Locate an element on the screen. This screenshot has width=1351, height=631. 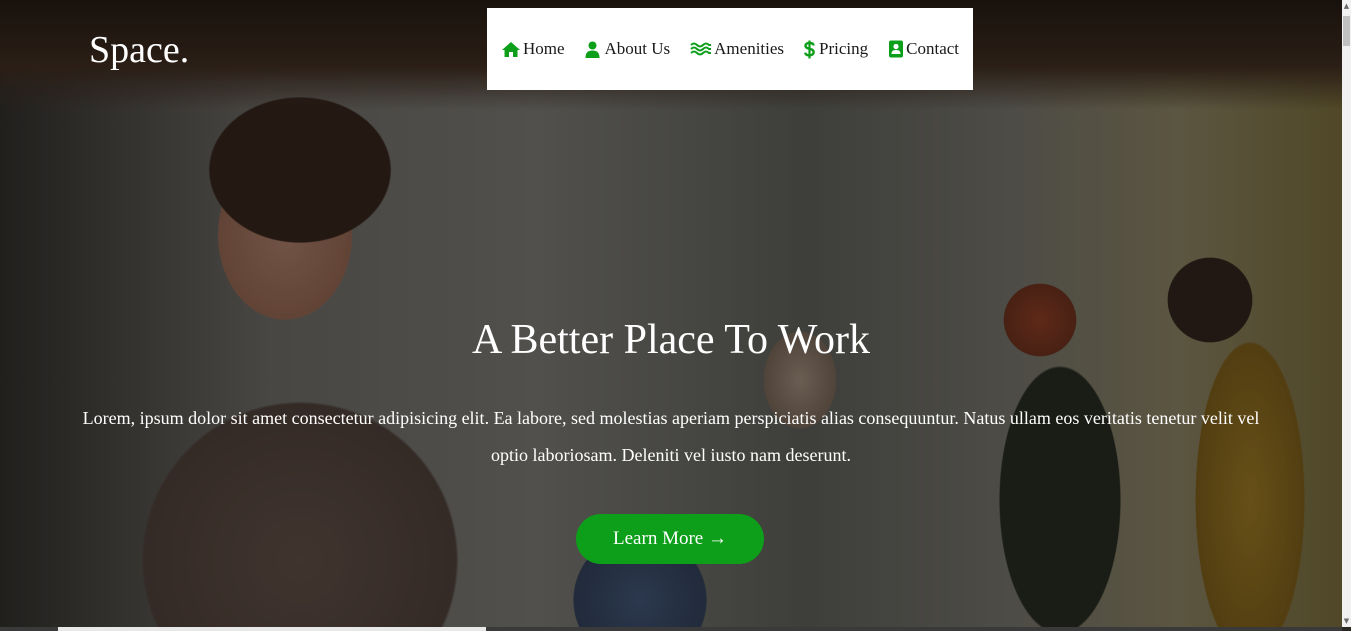
nav-item-pricing: Pricing is located at coordinates (836, 49).